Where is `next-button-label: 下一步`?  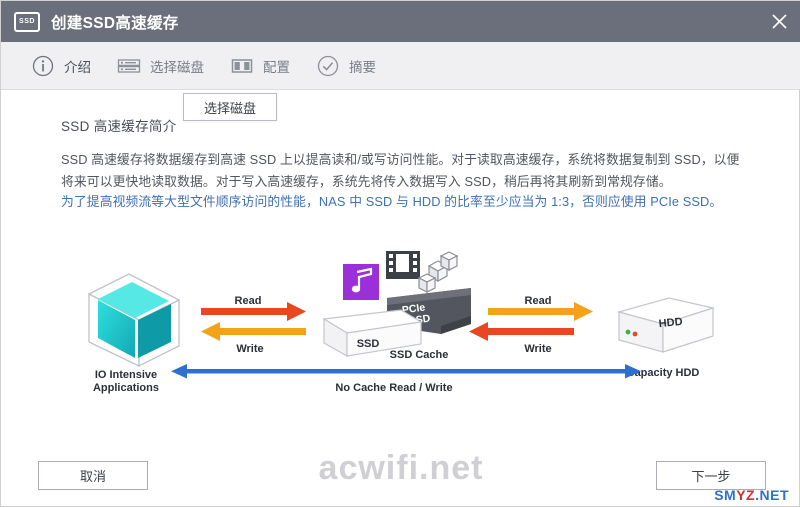
next-button-label: 下一步 is located at coordinates (711, 476).